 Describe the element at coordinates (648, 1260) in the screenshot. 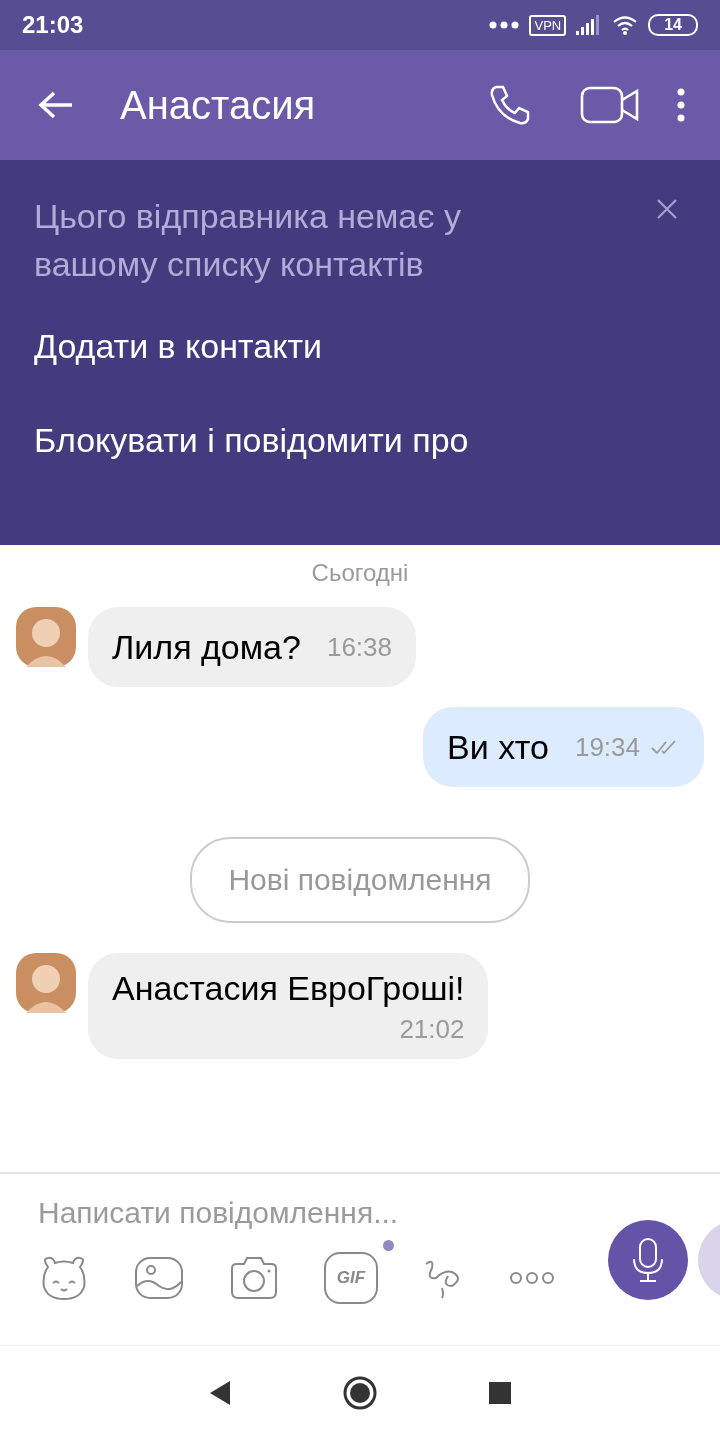

I see `microphone-icon` at that location.